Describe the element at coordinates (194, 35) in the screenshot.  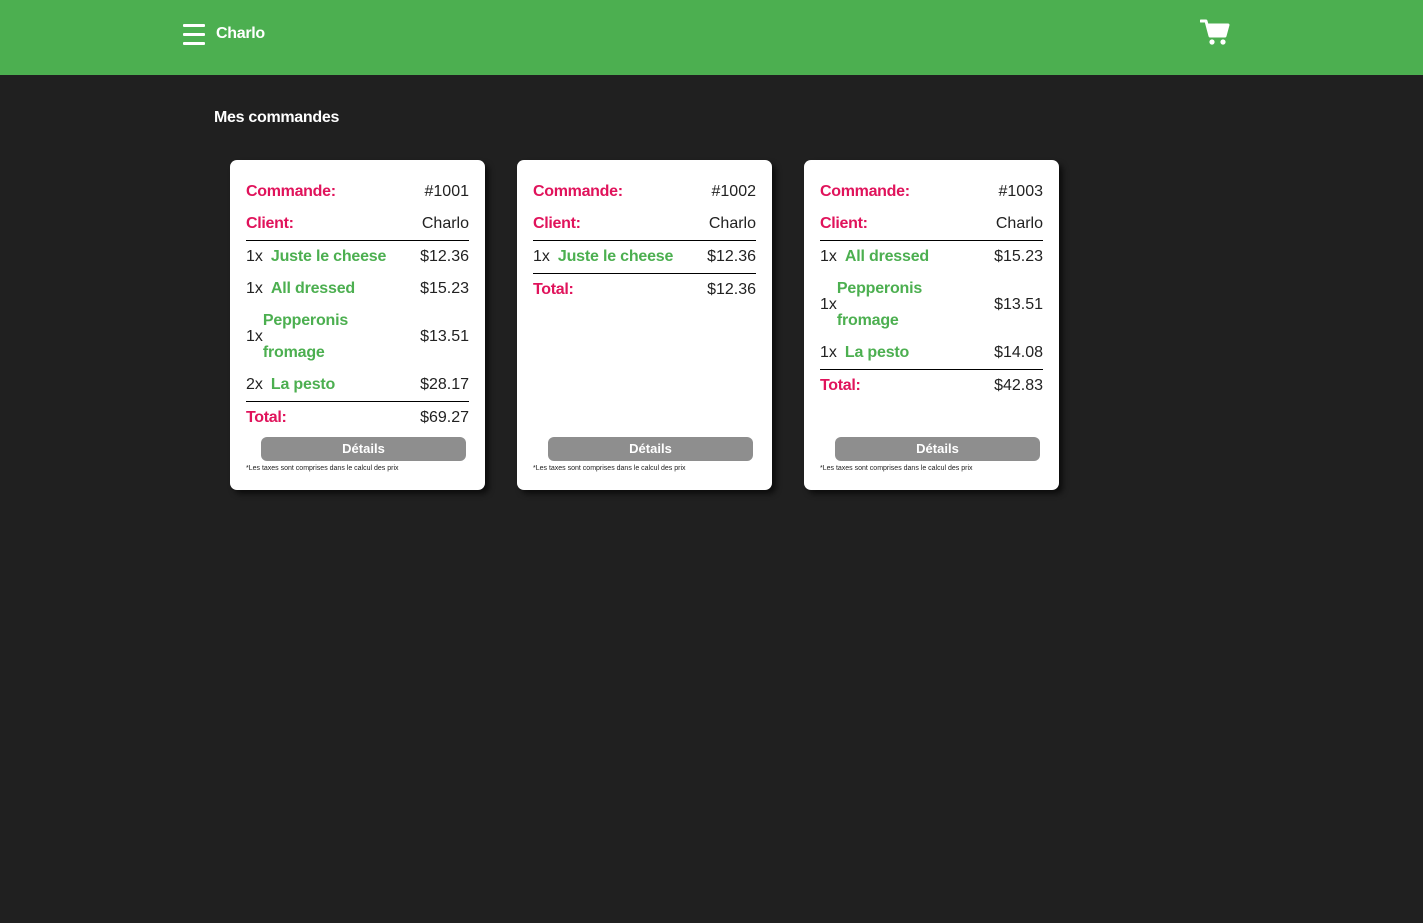
I see `hamburger-menu-icon` at that location.